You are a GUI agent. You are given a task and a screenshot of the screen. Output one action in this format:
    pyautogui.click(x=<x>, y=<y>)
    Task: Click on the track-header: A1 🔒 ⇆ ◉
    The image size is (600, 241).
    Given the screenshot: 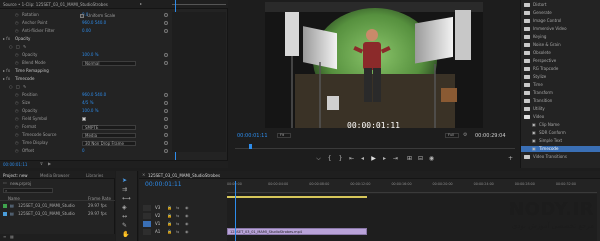 What is the action you would take?
    pyautogui.click(x=185, y=232)
    